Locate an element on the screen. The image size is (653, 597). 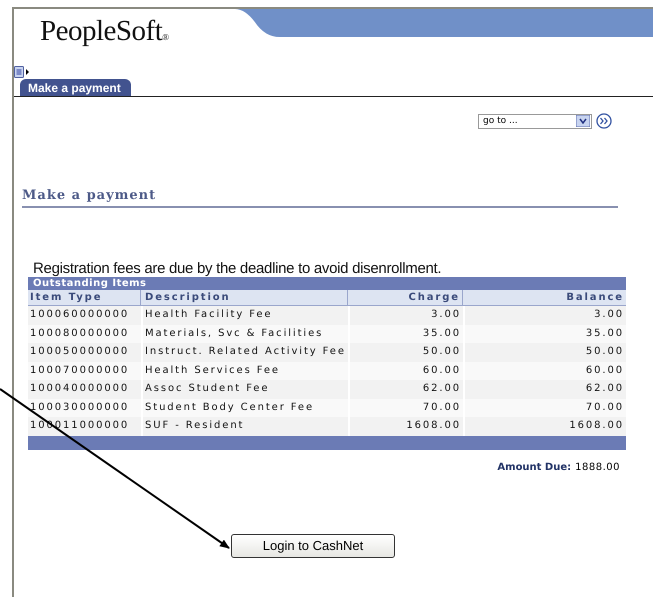
caret-icon is located at coordinates (583, 121).